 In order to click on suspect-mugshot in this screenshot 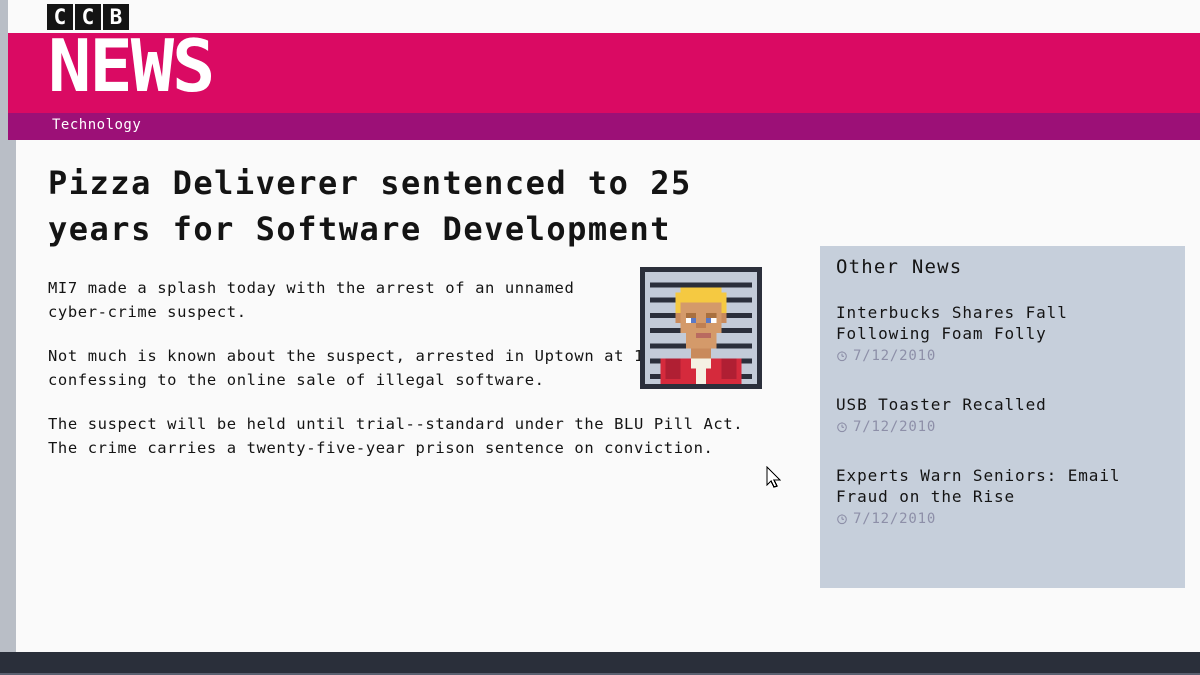, I will do `click(701, 328)`.